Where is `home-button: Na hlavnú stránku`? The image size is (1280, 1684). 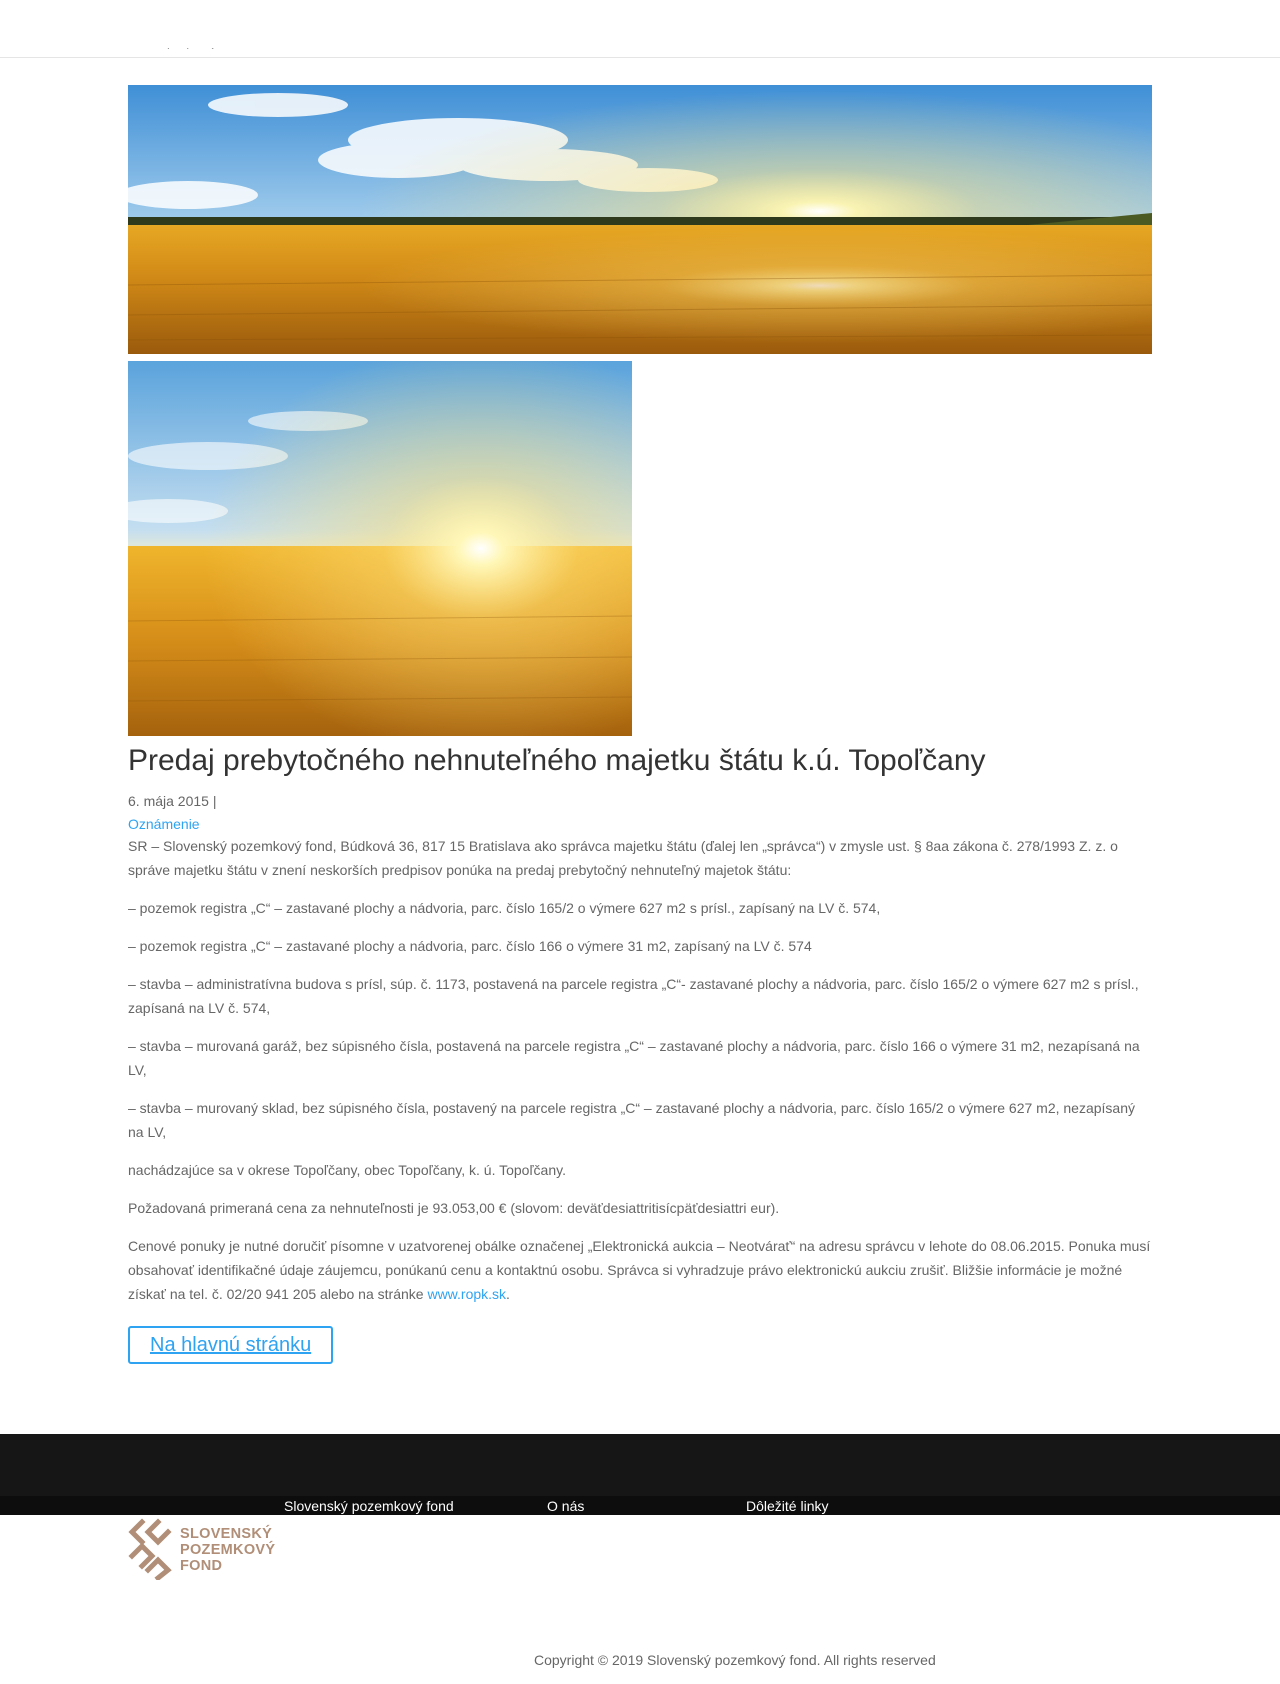 home-button: Na hlavnú stránku is located at coordinates (231, 1345).